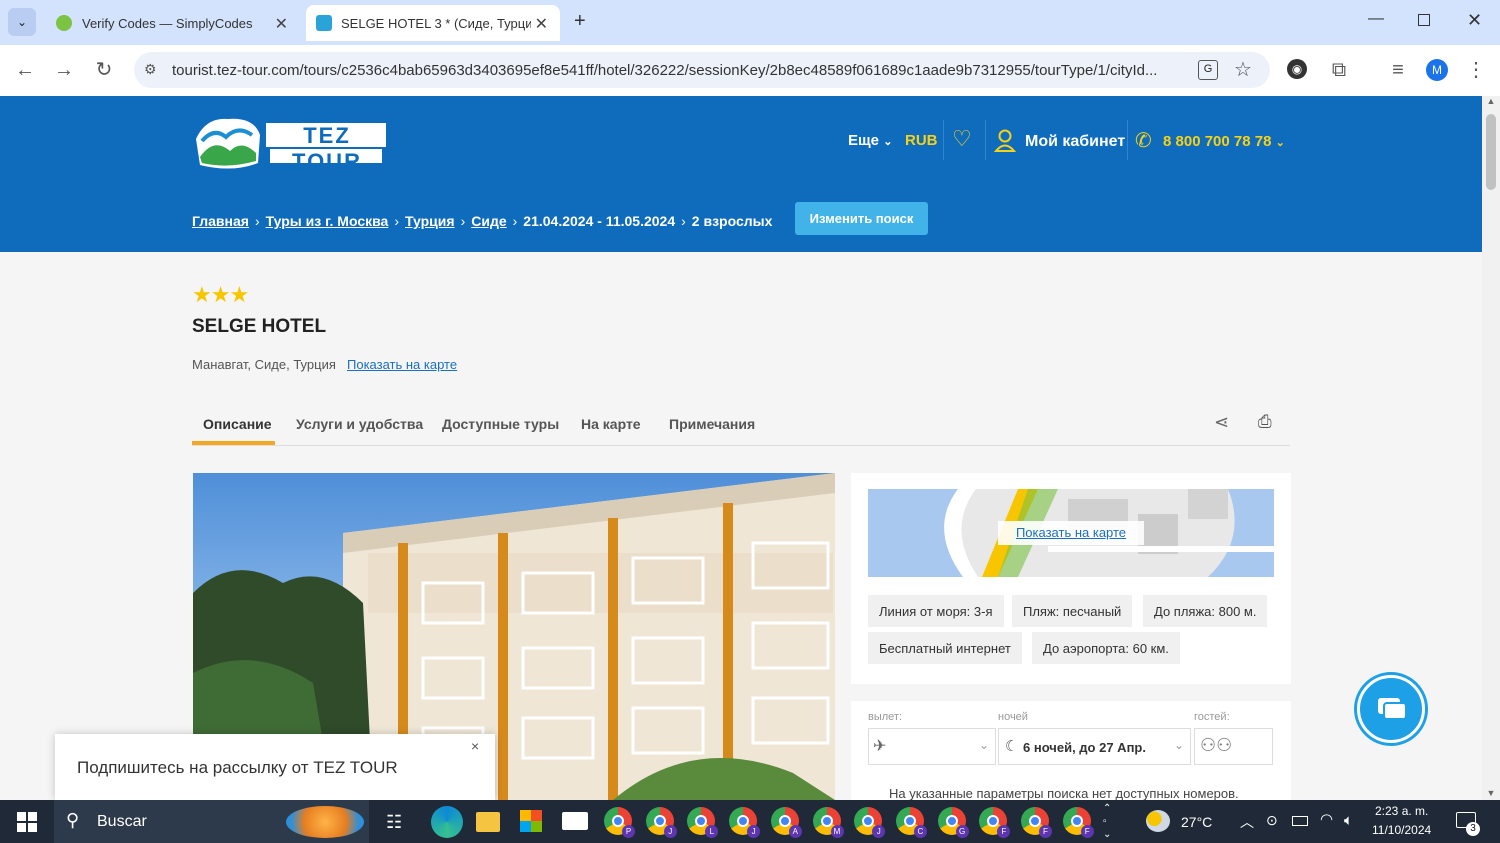 This screenshot has height=843, width=1500. I want to click on new-tab-icon: +, so click(580, 21).